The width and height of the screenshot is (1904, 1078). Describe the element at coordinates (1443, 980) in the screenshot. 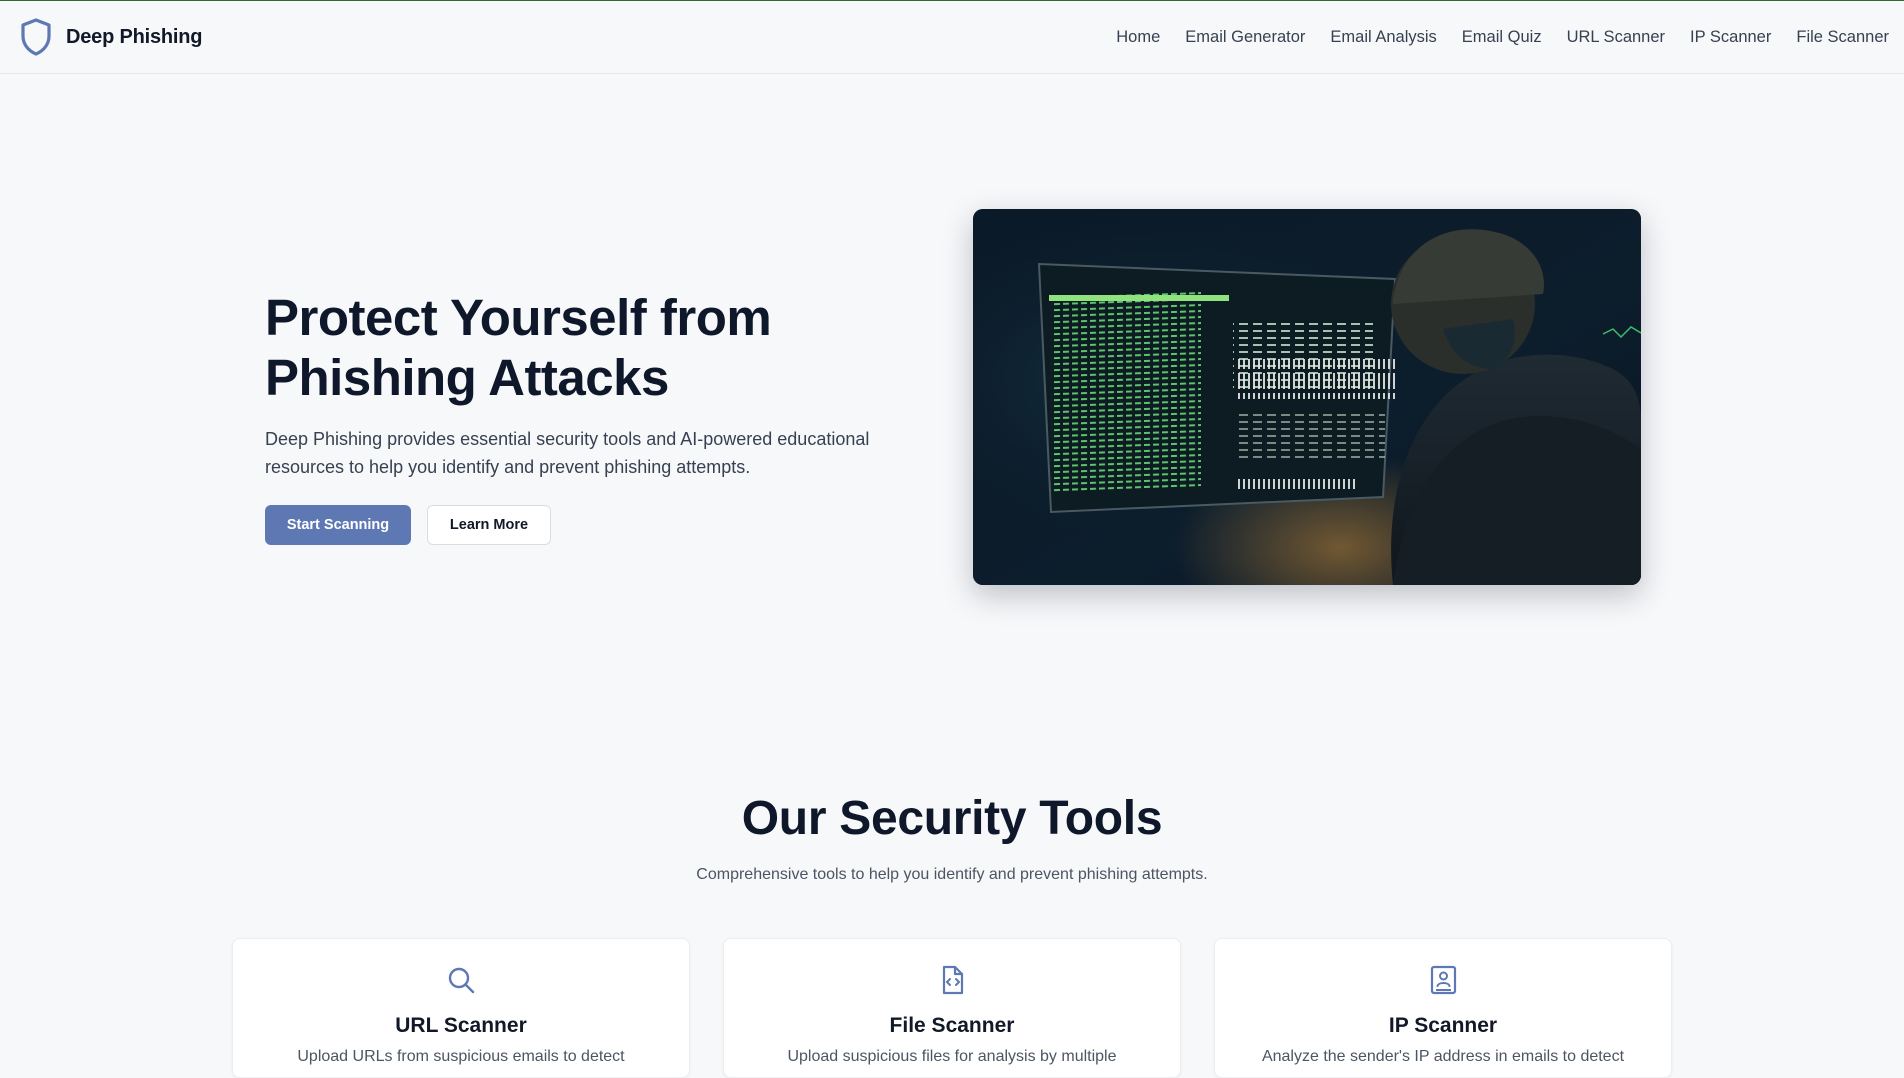

I see `contact-book-icon` at that location.